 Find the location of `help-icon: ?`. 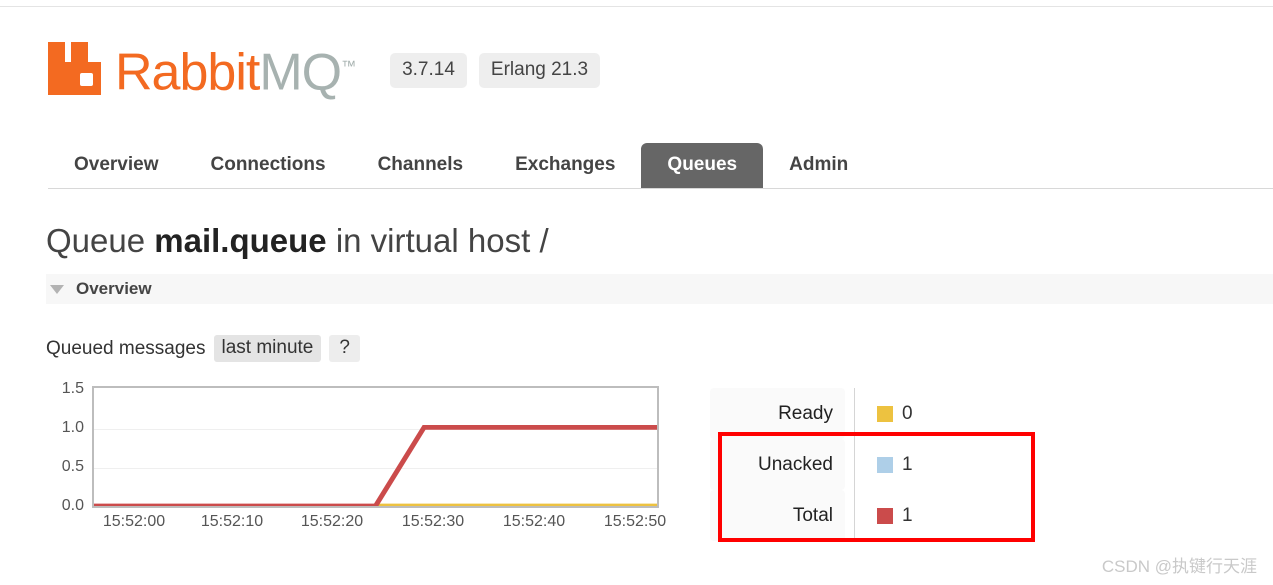

help-icon: ? is located at coordinates (344, 348).